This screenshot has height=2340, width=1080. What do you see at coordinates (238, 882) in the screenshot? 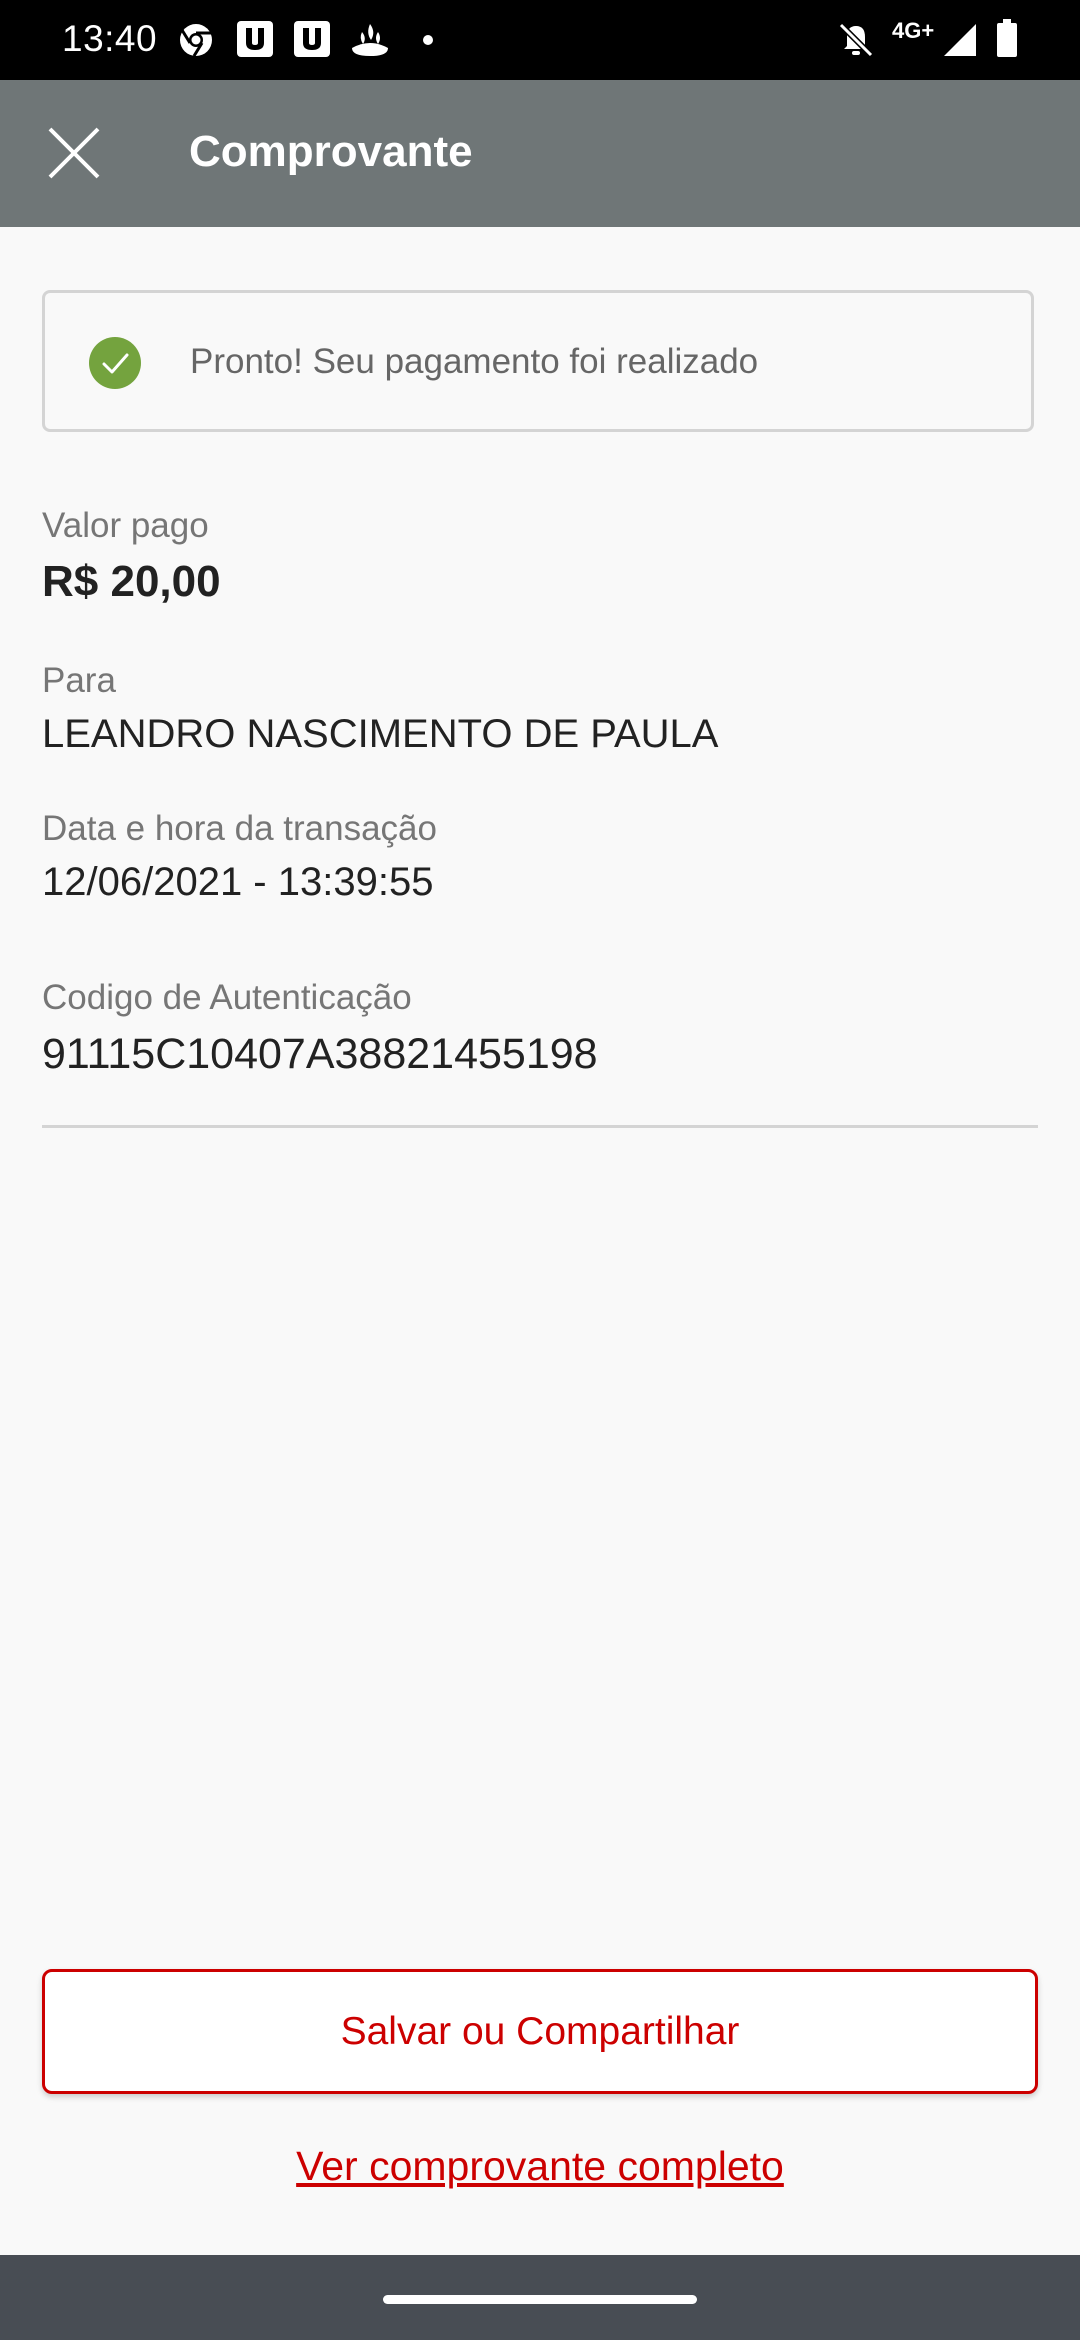
I see `datetime-value: 12/06/2021 - 13:39:55` at bounding box center [238, 882].